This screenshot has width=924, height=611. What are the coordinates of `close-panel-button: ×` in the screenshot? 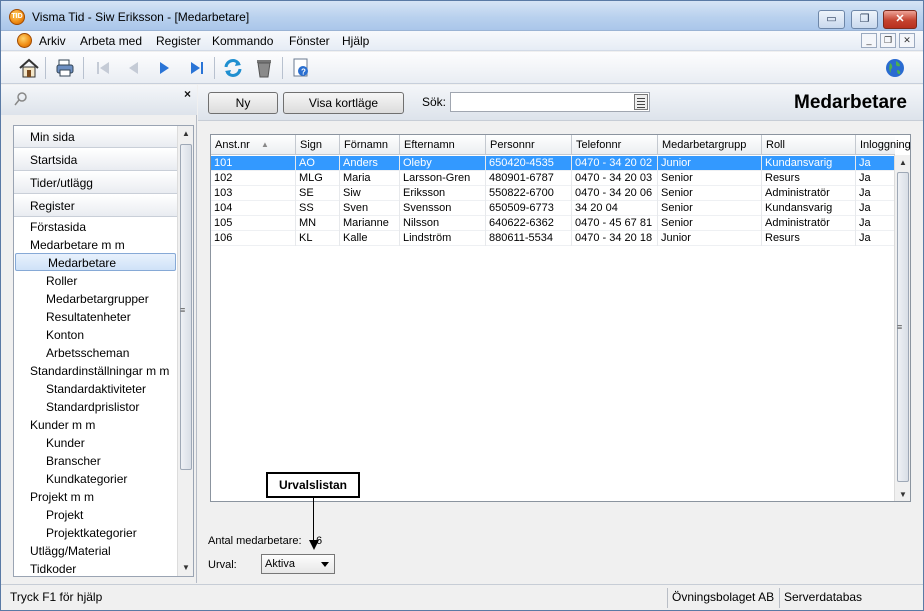 It's located at (187, 94).